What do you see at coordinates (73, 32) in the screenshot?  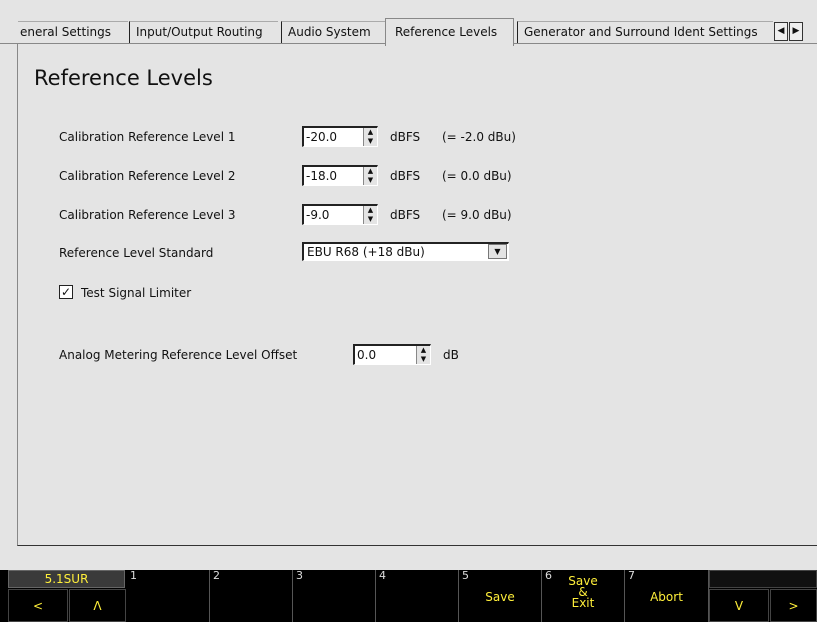 I see `tab-general-settings: eneral Settings` at bounding box center [73, 32].